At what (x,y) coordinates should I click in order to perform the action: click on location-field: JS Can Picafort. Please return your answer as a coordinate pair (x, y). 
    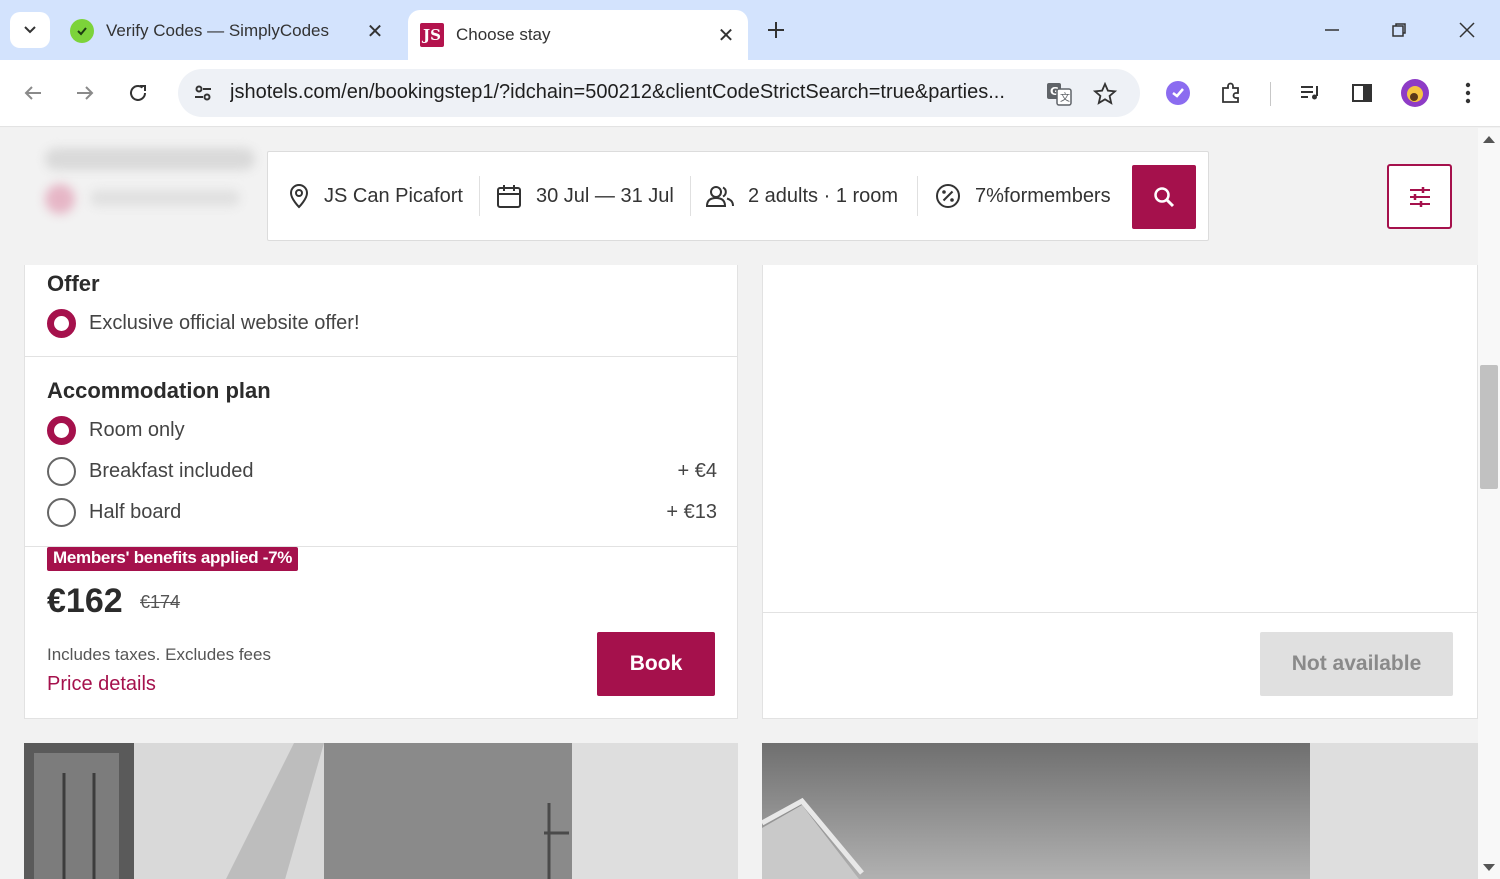
    Looking at the image, I should click on (375, 196).